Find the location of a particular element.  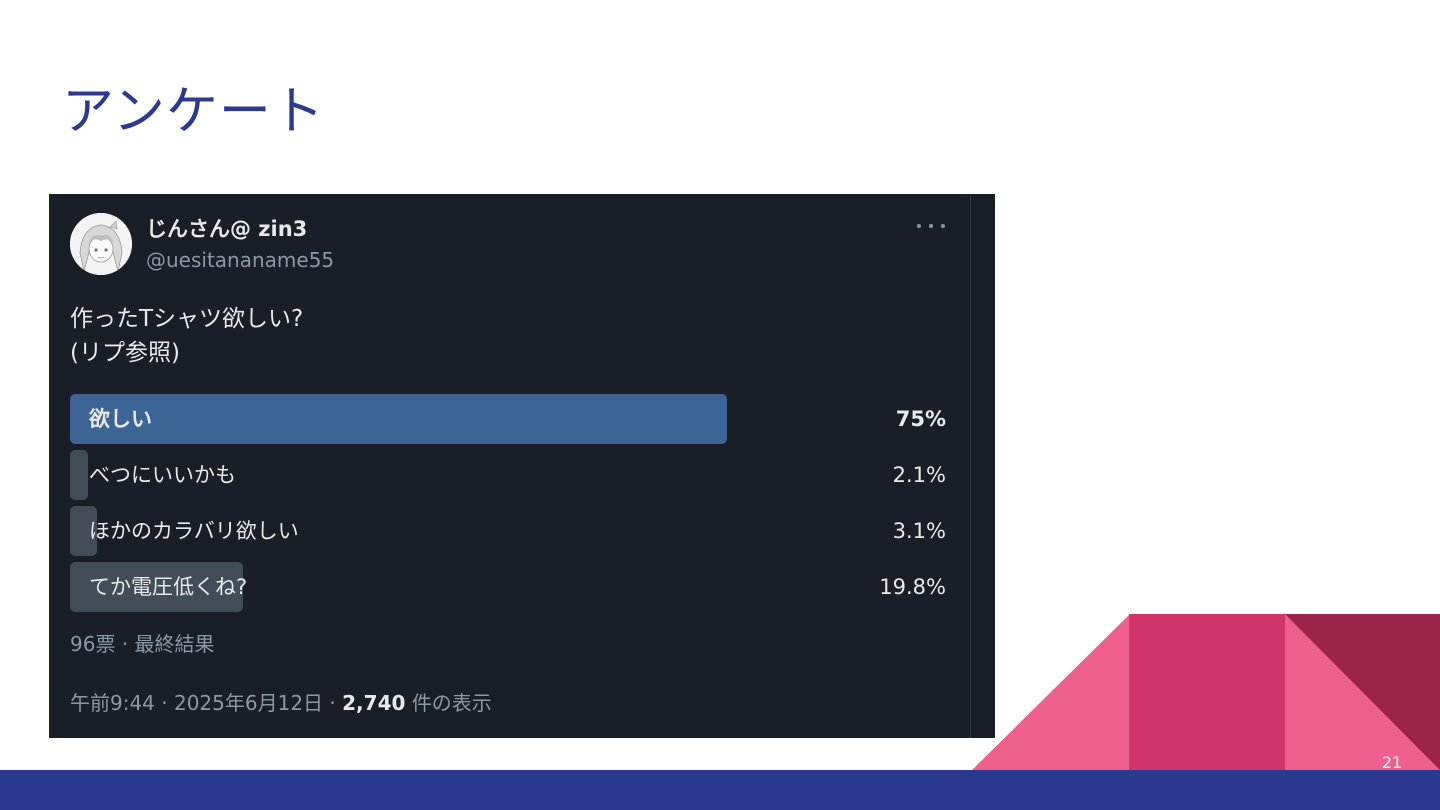

tweet-timestamp: 午前9:44 · 2025年6月12日 · is located at coordinates (206, 703).